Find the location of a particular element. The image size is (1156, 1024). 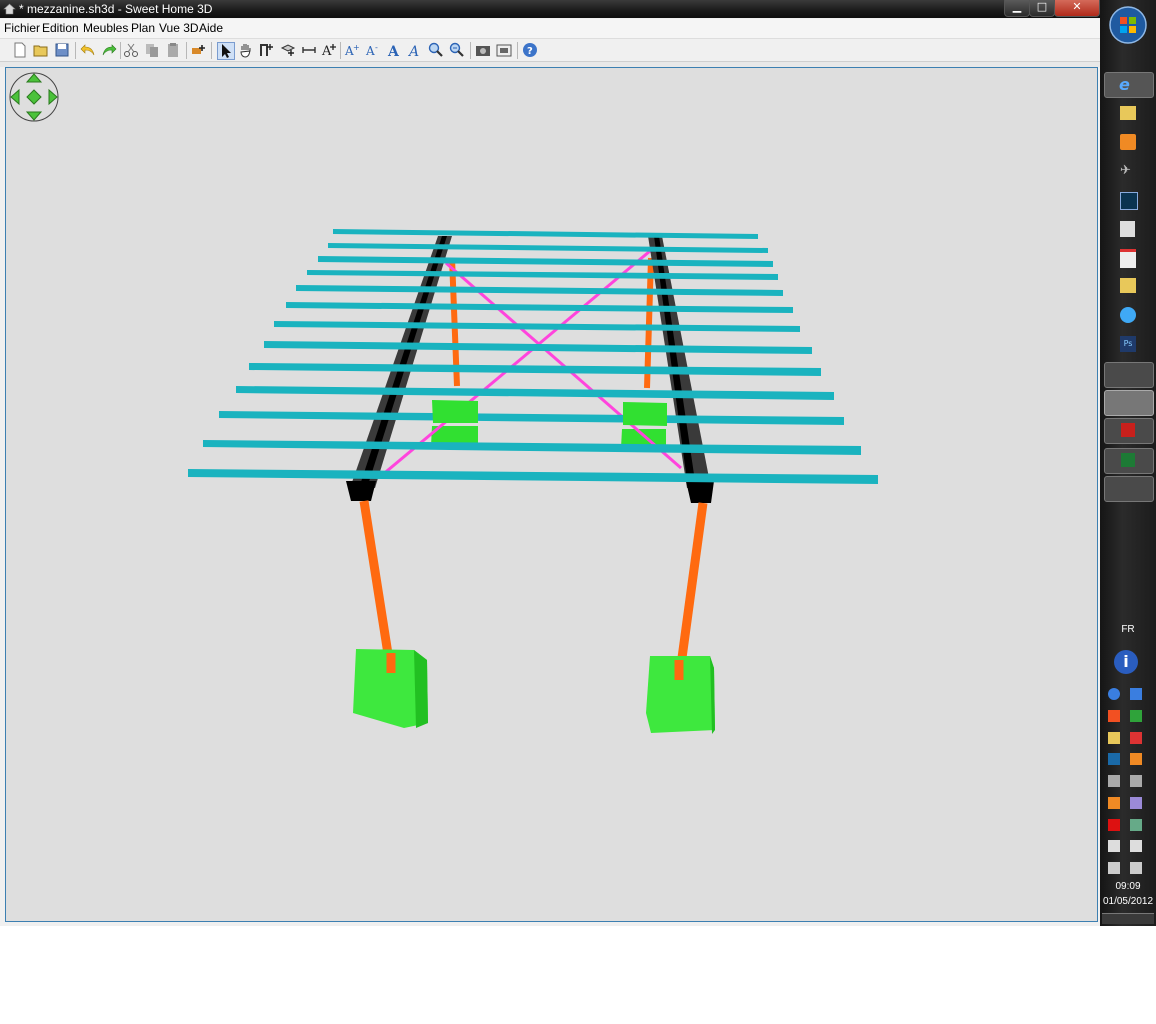

taskbar-item-ie: e is located at coordinates (1129, 85).